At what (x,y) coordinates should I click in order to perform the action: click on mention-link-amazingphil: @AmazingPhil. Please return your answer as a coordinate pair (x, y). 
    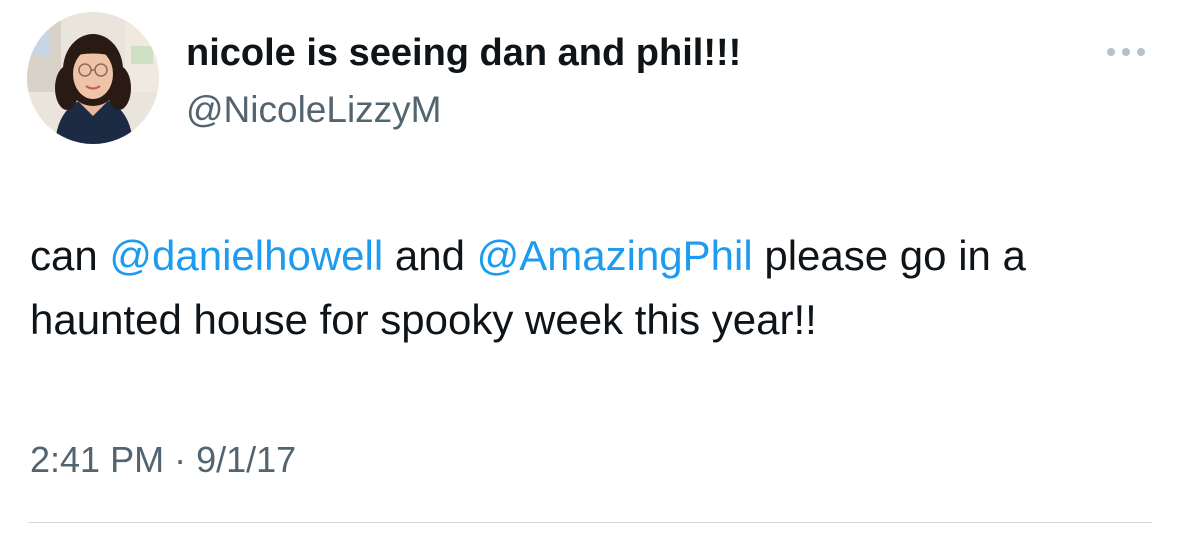
    Looking at the image, I should click on (615, 255).